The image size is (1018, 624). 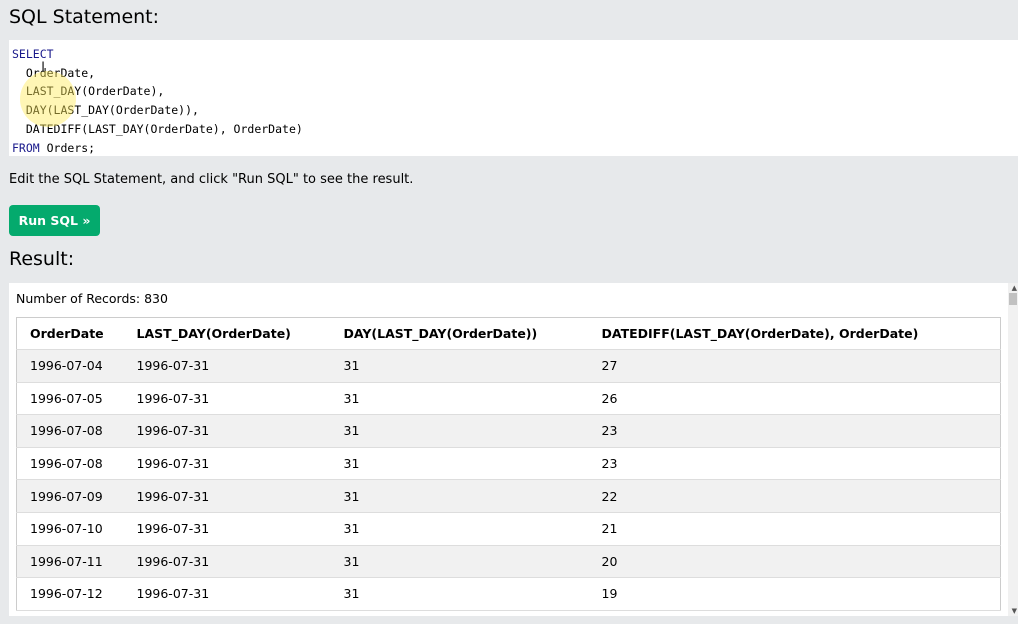 What do you see at coordinates (88, 91) in the screenshot?
I see `code-text: LAST_DAY(OrderDate),` at bounding box center [88, 91].